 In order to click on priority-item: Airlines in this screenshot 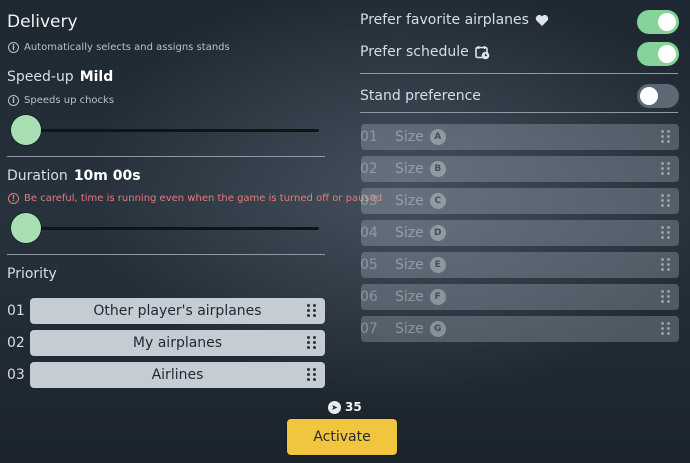, I will do `click(177, 375)`.